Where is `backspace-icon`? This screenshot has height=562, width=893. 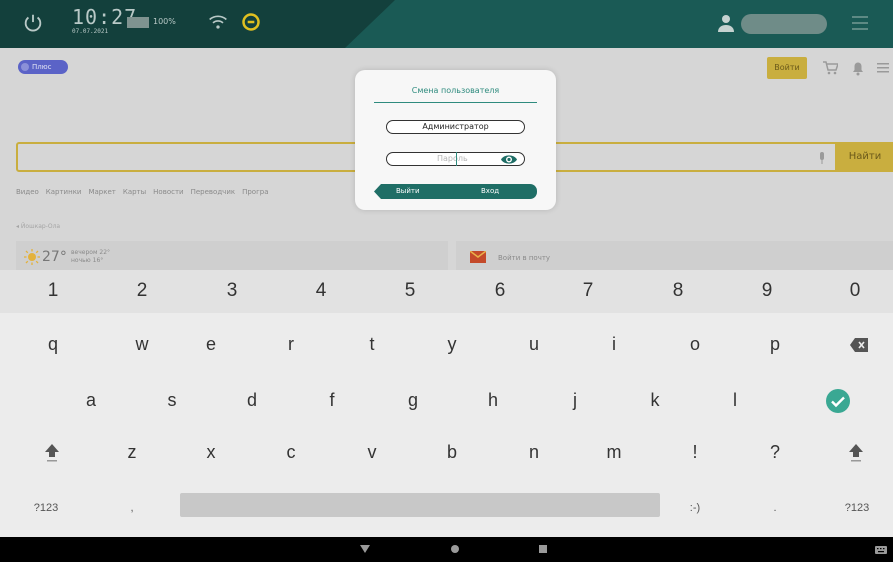
backspace-icon is located at coordinates (859, 345).